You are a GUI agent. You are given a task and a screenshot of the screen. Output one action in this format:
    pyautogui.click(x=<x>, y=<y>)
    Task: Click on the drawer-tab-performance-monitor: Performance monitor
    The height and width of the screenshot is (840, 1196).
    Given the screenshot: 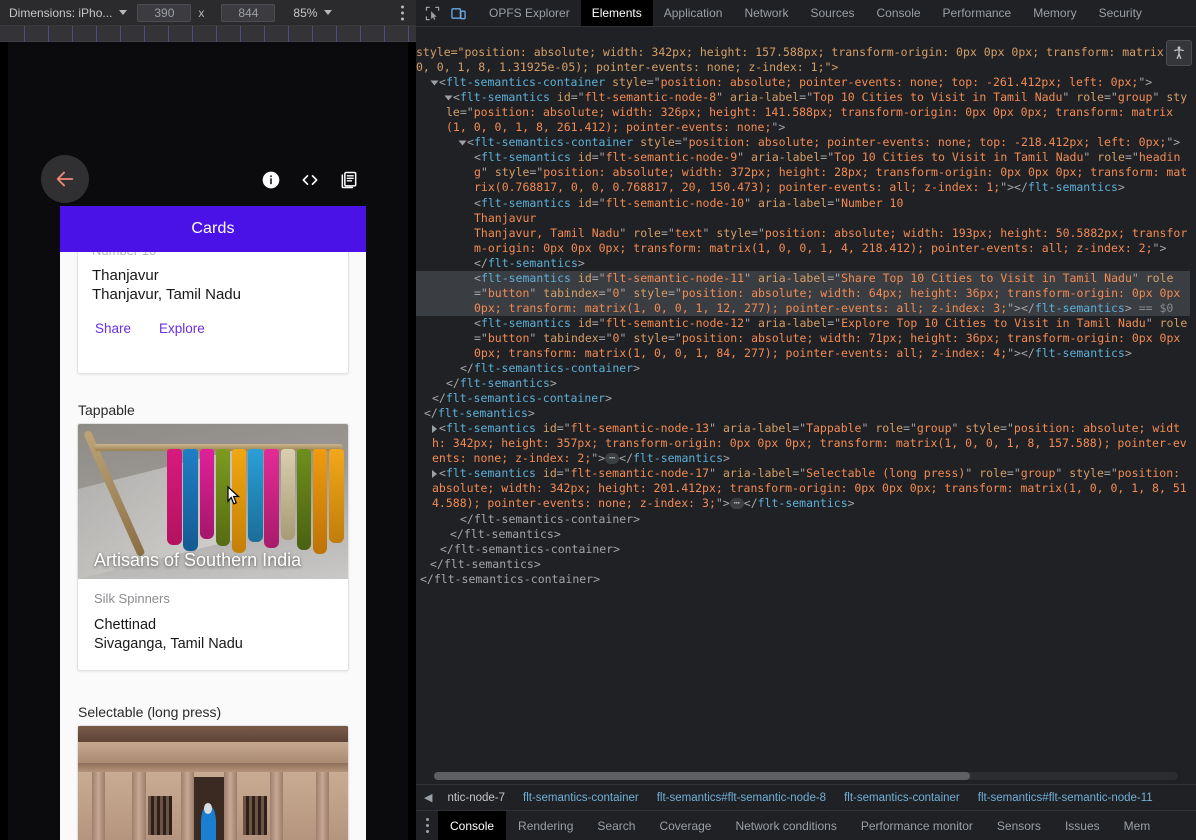 What is the action you would take?
    pyautogui.click(x=917, y=825)
    